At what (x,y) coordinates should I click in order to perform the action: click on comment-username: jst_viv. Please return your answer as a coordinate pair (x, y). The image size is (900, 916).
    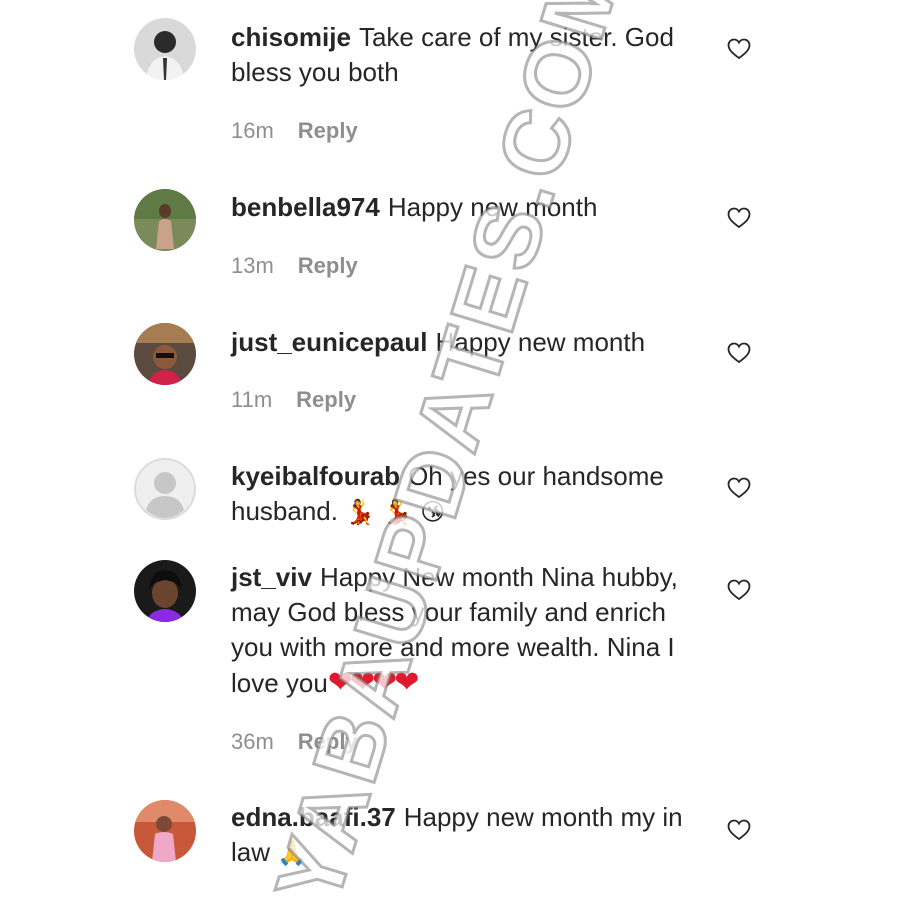
    Looking at the image, I should click on (271, 577).